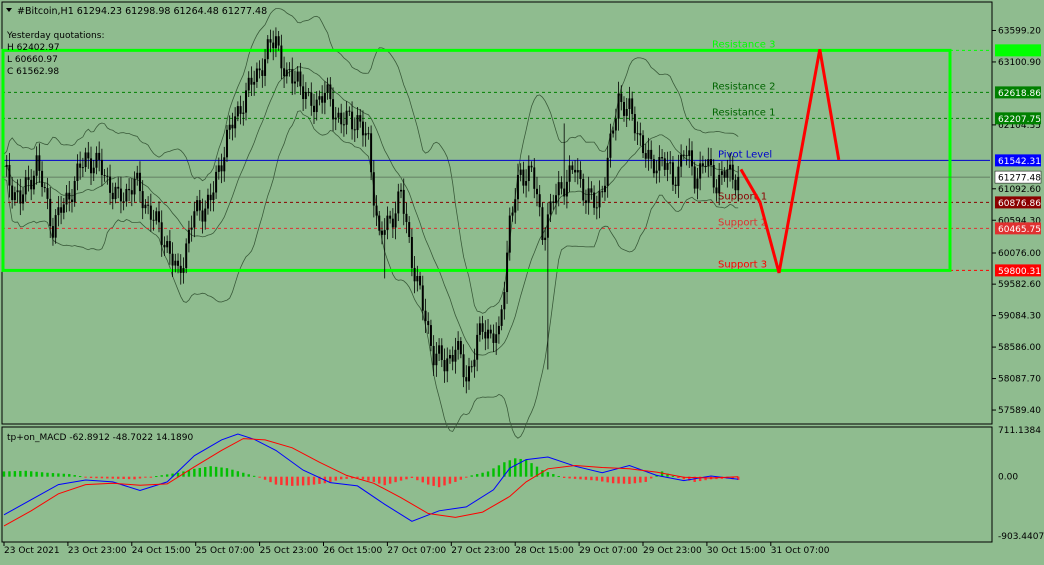 The height and width of the screenshot is (565, 1044). Describe the element at coordinates (672, 551) in the screenshot. I see `time-tick-label: 29 Oct 23:00` at that location.